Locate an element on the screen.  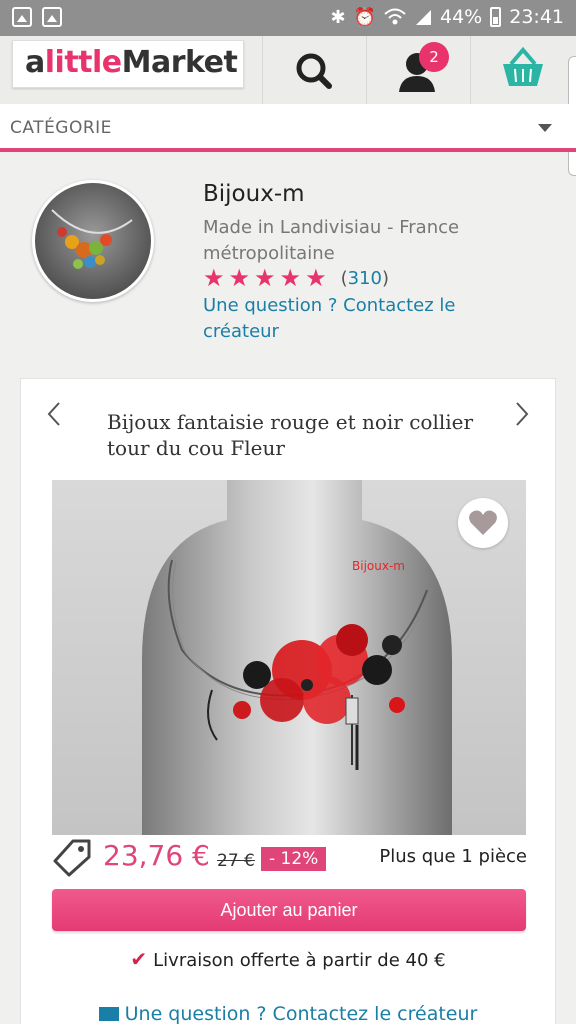
add-to-cart-button: Ajouter au panier is located at coordinates (289, 910).